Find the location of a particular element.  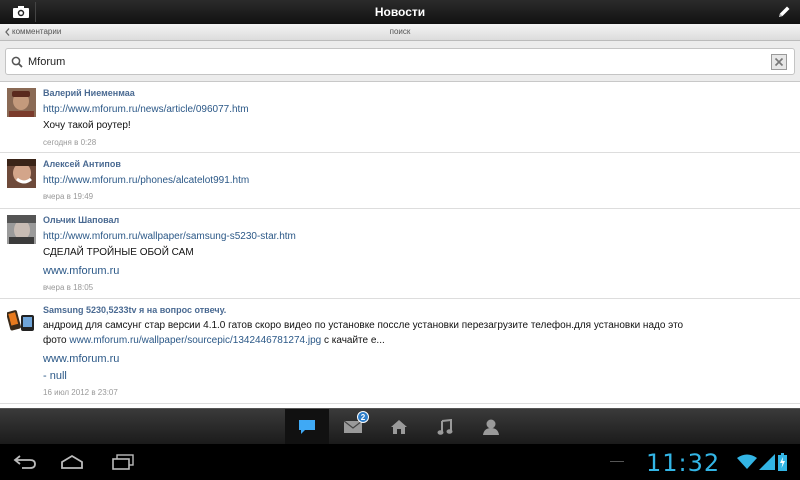

author-name: Samsung 5230,5233tv я на вопрос отвечу. is located at coordinates (416, 310).